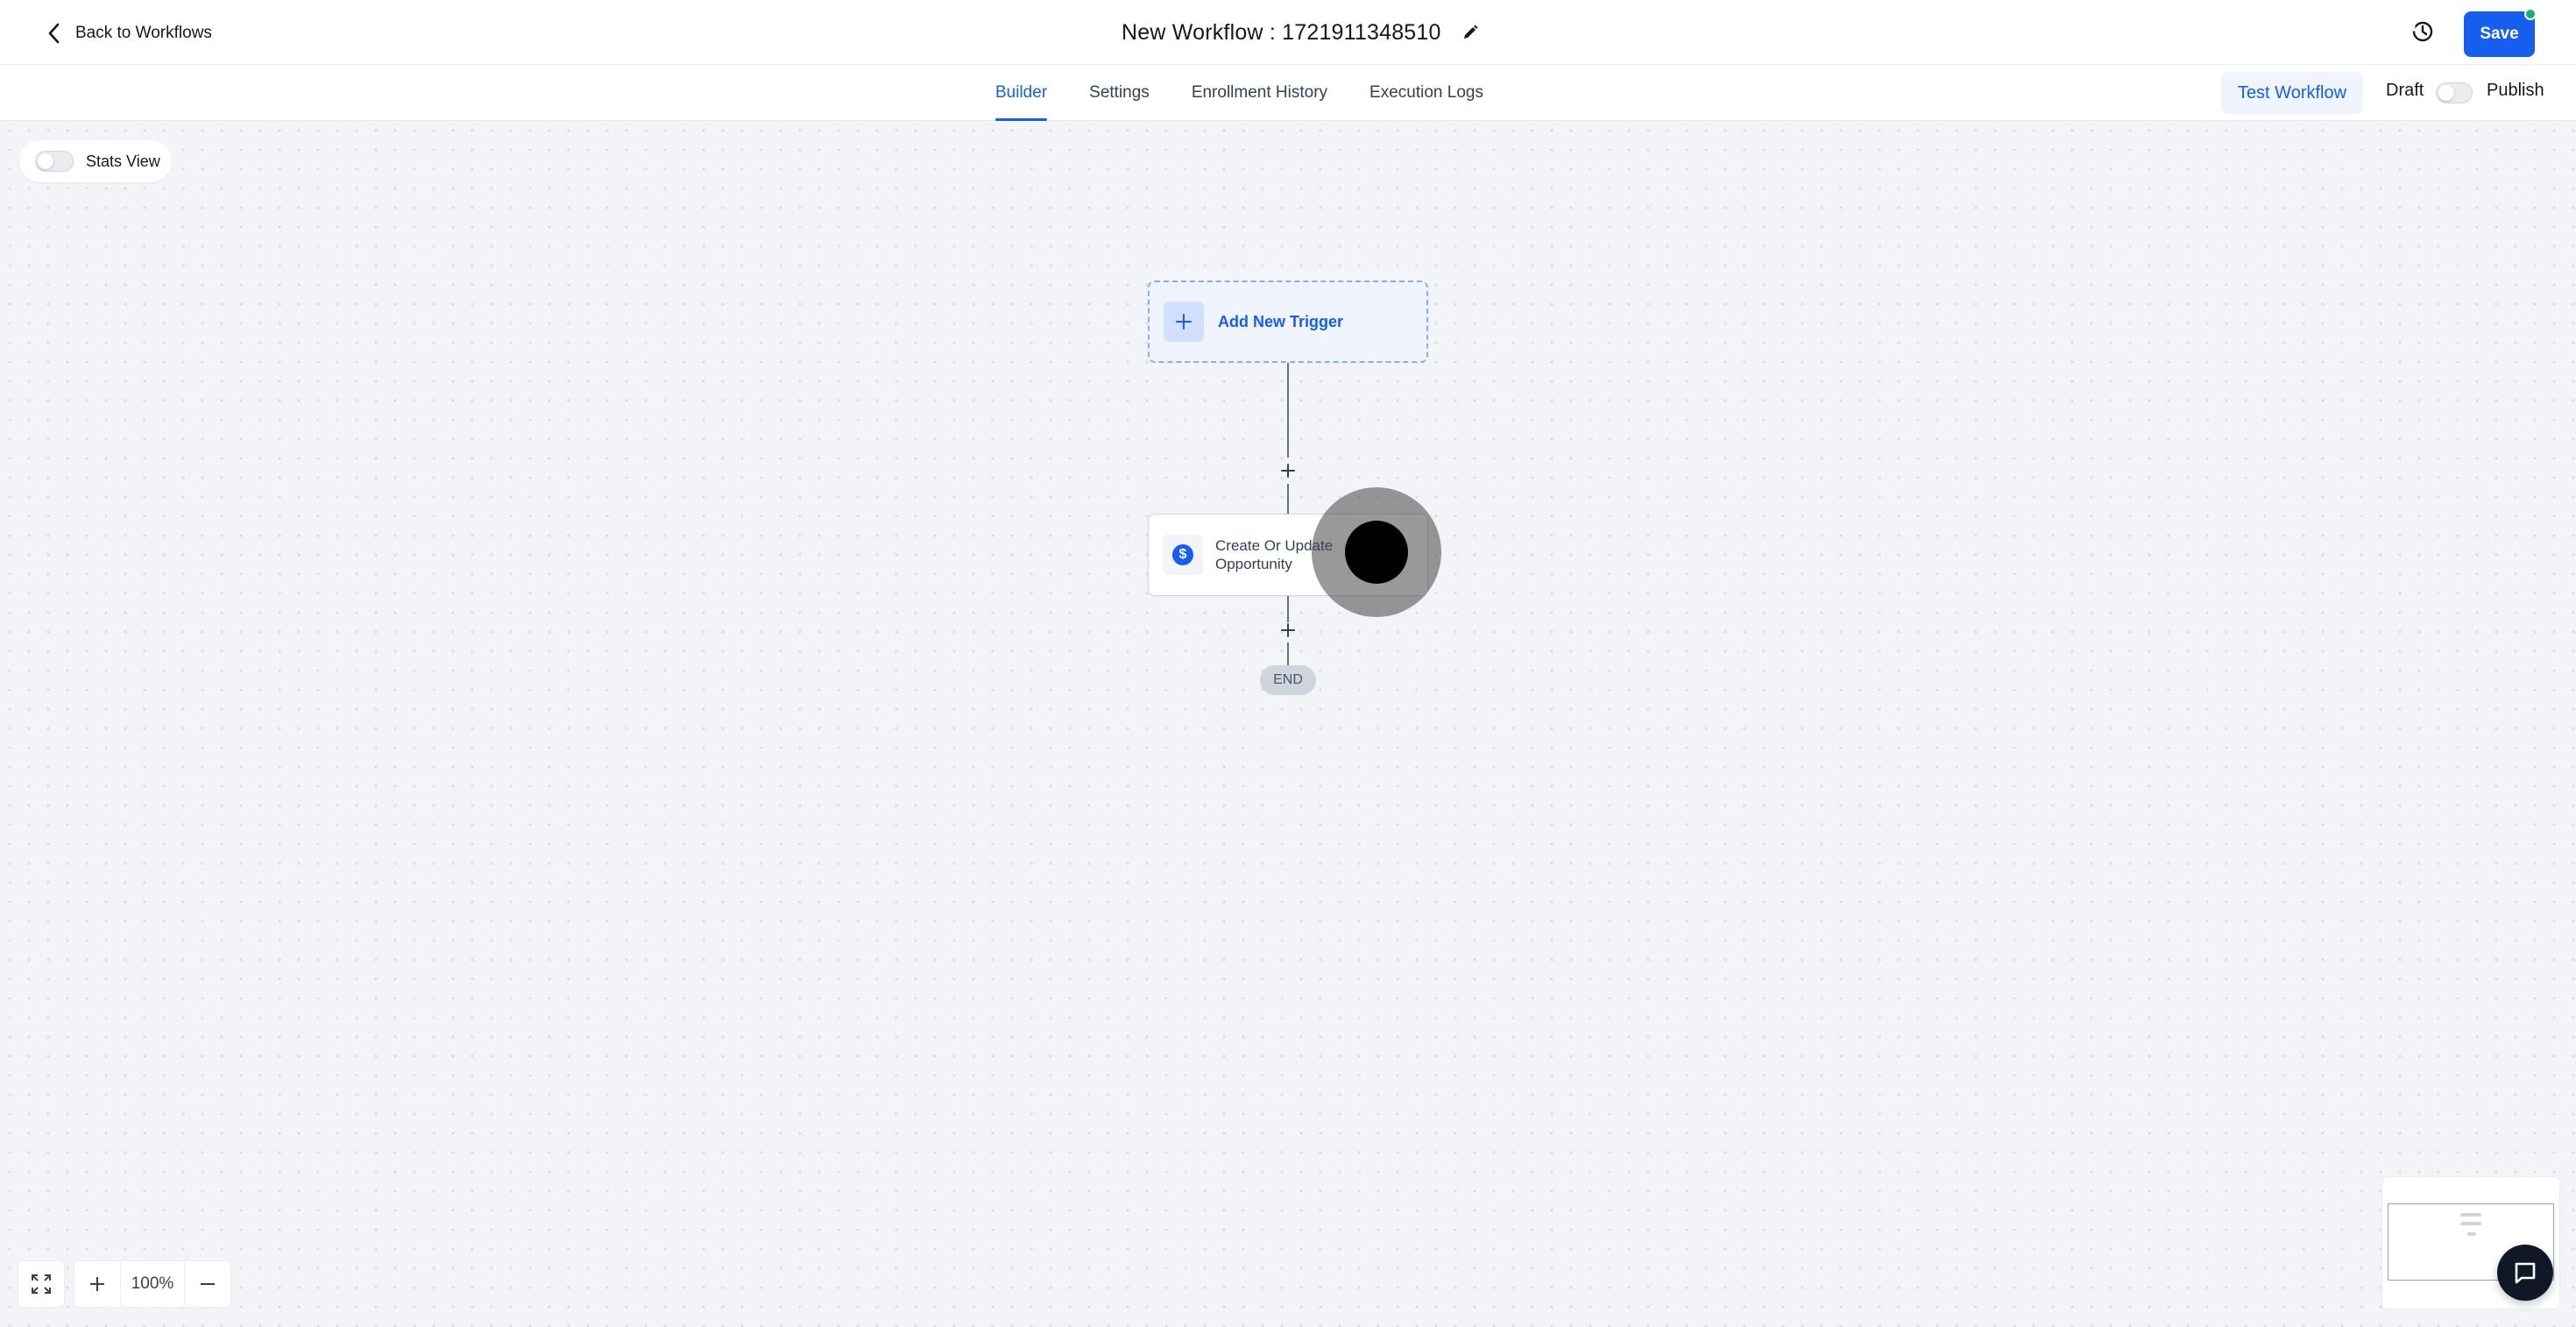 Image resolution: width=2576 pixels, height=1327 pixels. What do you see at coordinates (54, 33) in the screenshot?
I see `chevron-left-icon` at bounding box center [54, 33].